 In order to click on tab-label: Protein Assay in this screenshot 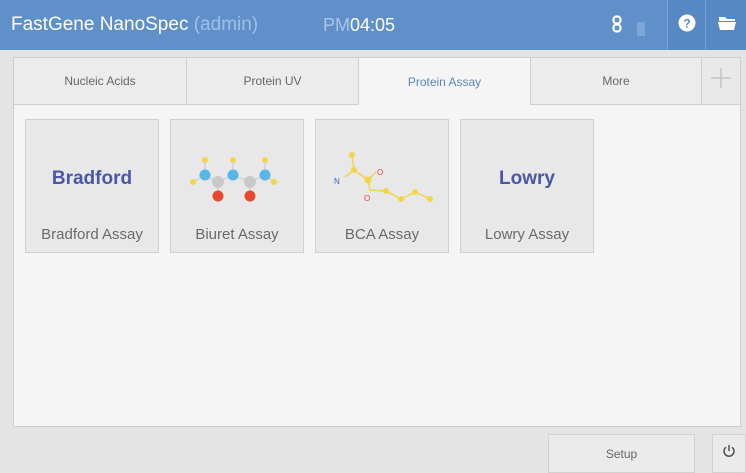, I will do `click(444, 81)`.